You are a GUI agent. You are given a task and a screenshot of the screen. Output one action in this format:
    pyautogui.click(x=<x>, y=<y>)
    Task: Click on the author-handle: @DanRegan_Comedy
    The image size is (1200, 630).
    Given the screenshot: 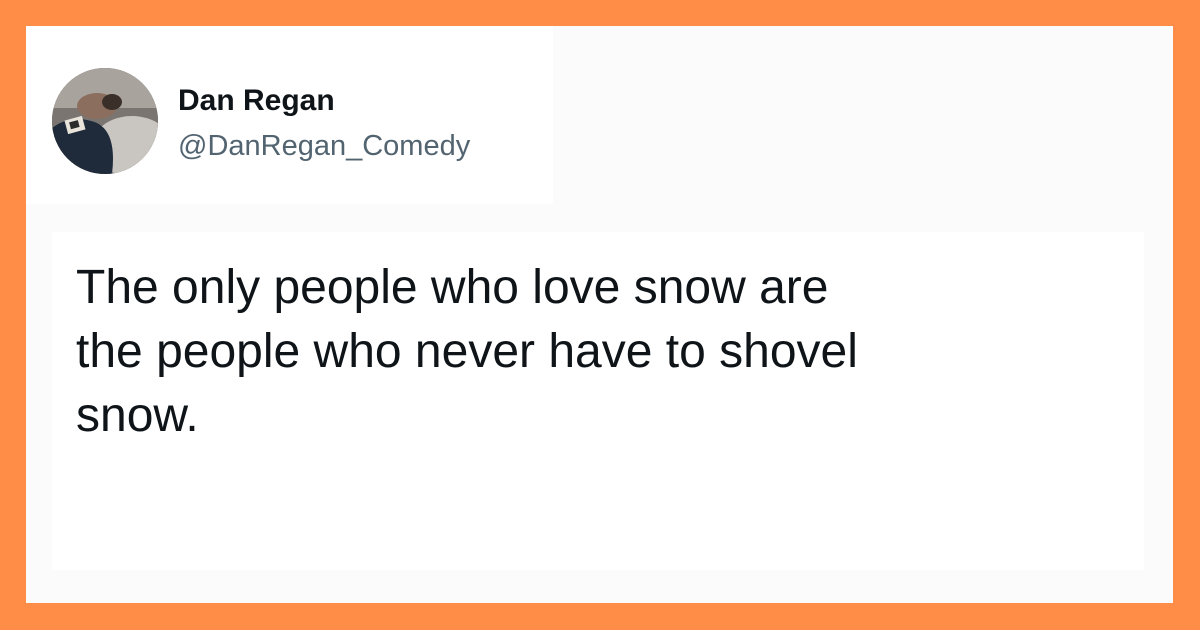 What is the action you would take?
    pyautogui.click(x=324, y=146)
    